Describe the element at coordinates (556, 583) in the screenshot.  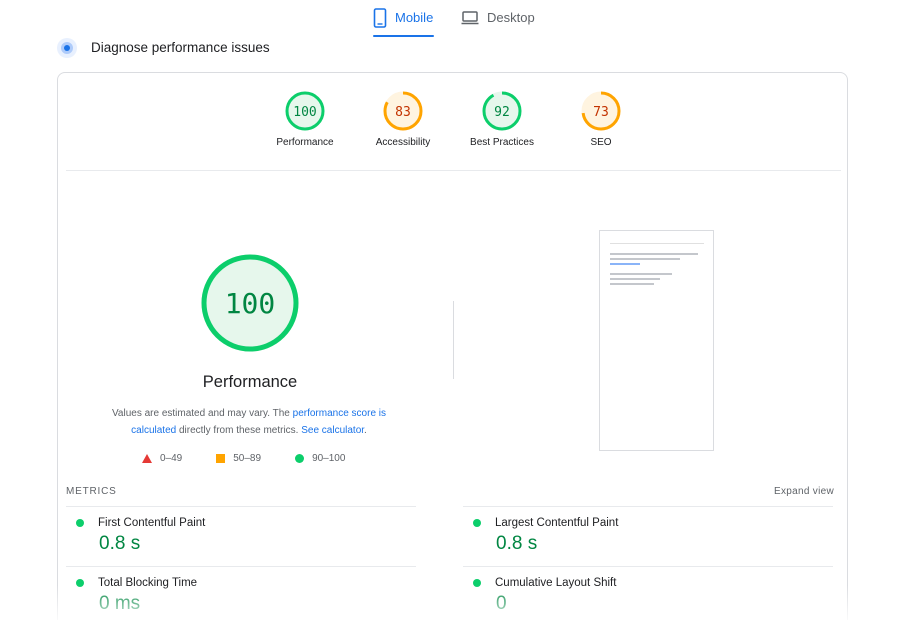
I see `metric-cls-name: Cumulative Layout Shift` at that location.